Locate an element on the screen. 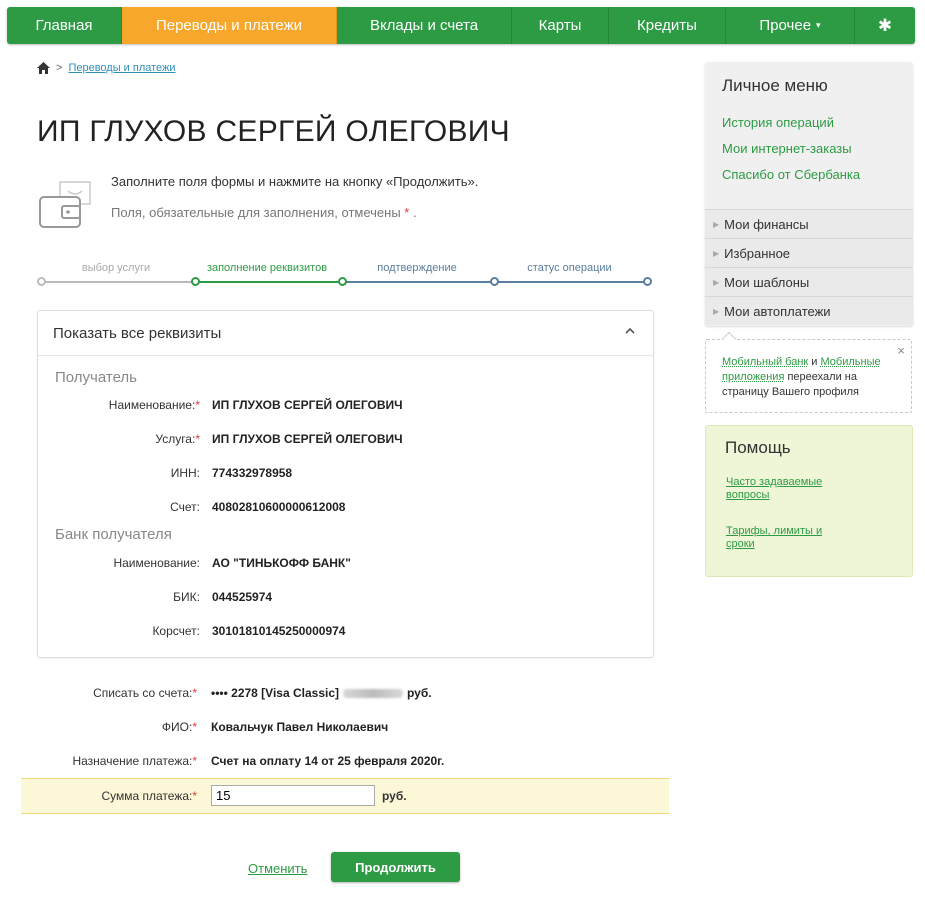  menu-link-spasibo: Спасибо от Сбербанка is located at coordinates (791, 174).